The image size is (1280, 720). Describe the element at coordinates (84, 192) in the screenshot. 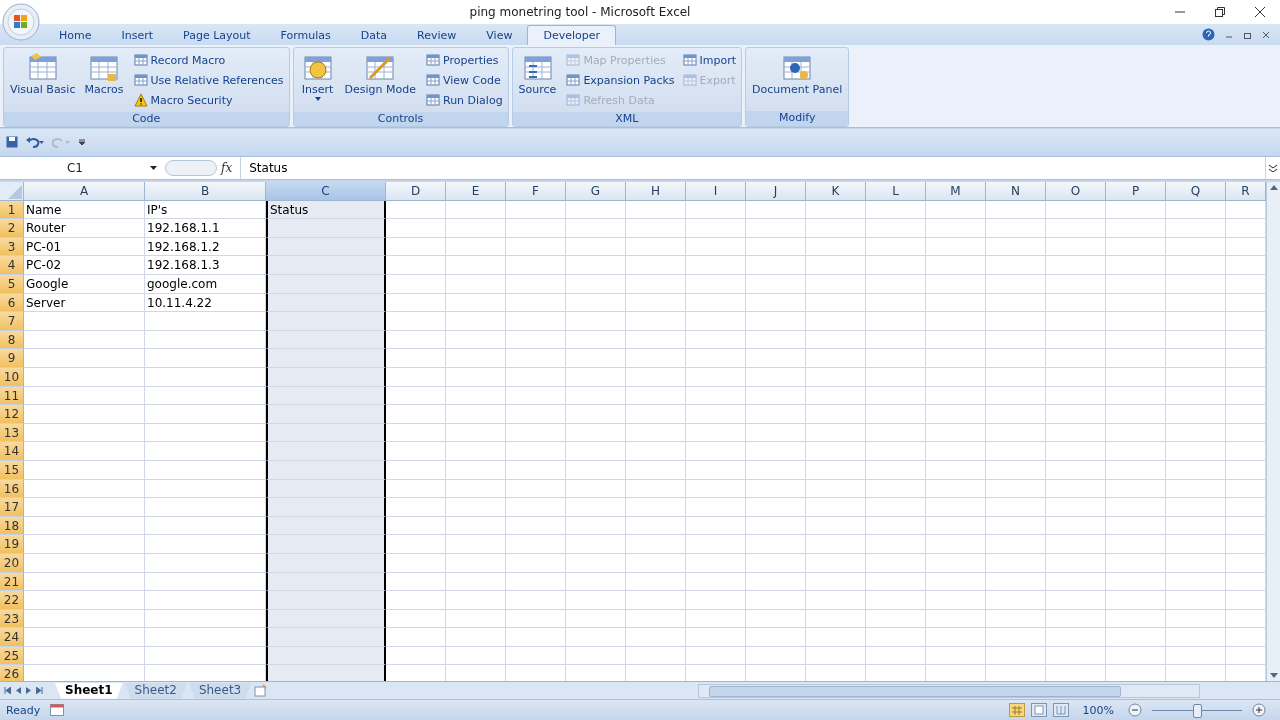

I see `column-header: A` at that location.